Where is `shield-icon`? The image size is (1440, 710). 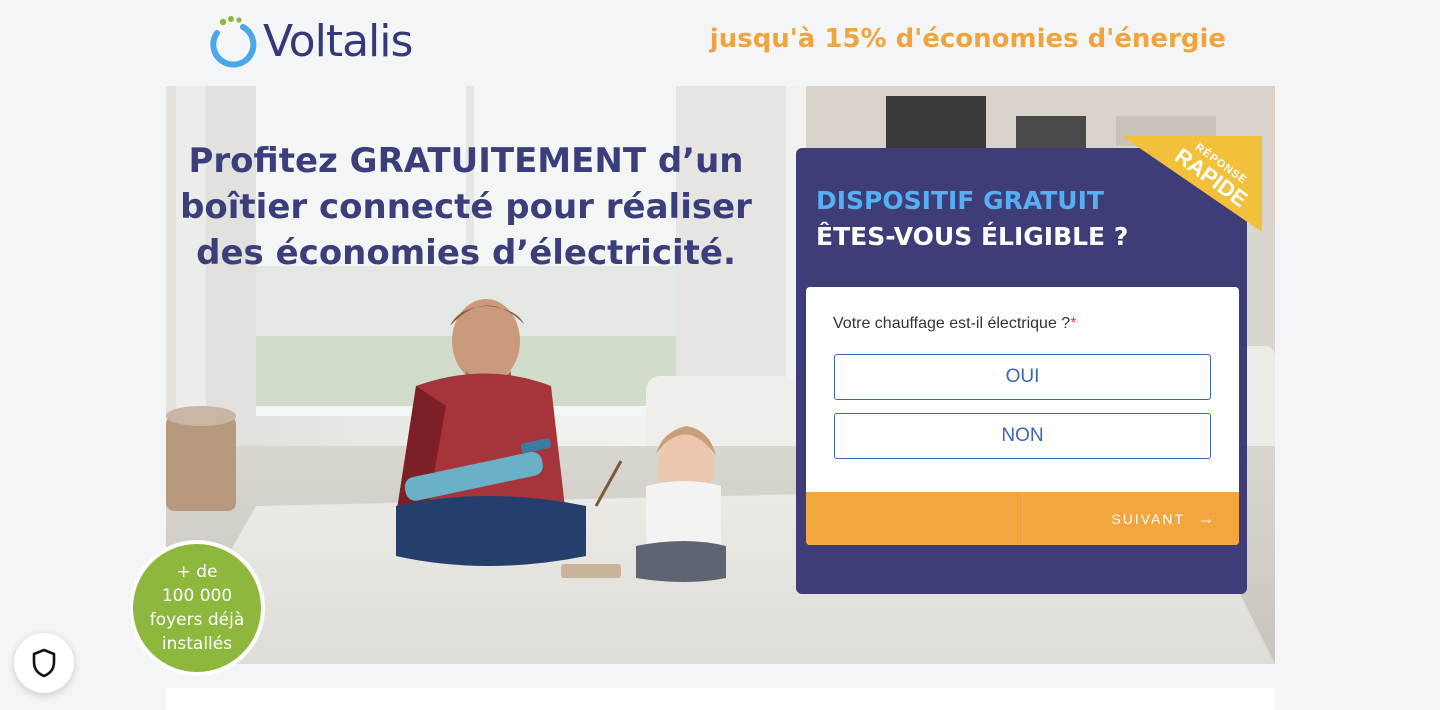 shield-icon is located at coordinates (44, 663).